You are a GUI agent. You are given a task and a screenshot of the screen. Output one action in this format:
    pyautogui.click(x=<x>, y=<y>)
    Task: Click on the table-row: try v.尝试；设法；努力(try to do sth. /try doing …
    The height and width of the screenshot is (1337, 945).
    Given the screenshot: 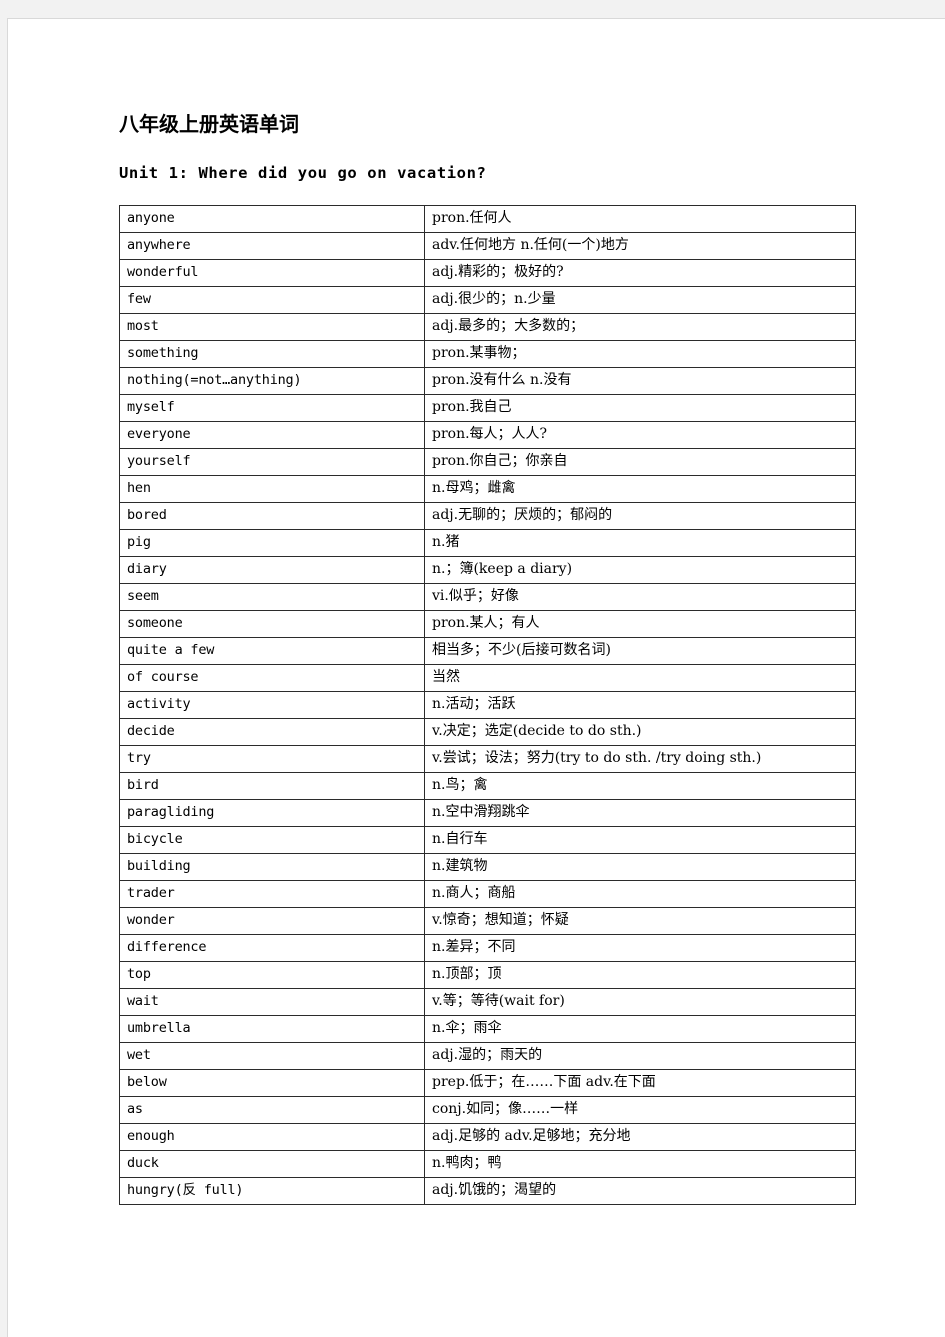 What is the action you would take?
    pyautogui.click(x=487, y=759)
    